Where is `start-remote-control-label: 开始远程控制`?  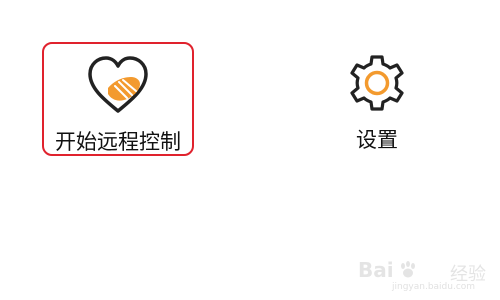 start-remote-control-label: 开始远程控制 is located at coordinates (118, 142).